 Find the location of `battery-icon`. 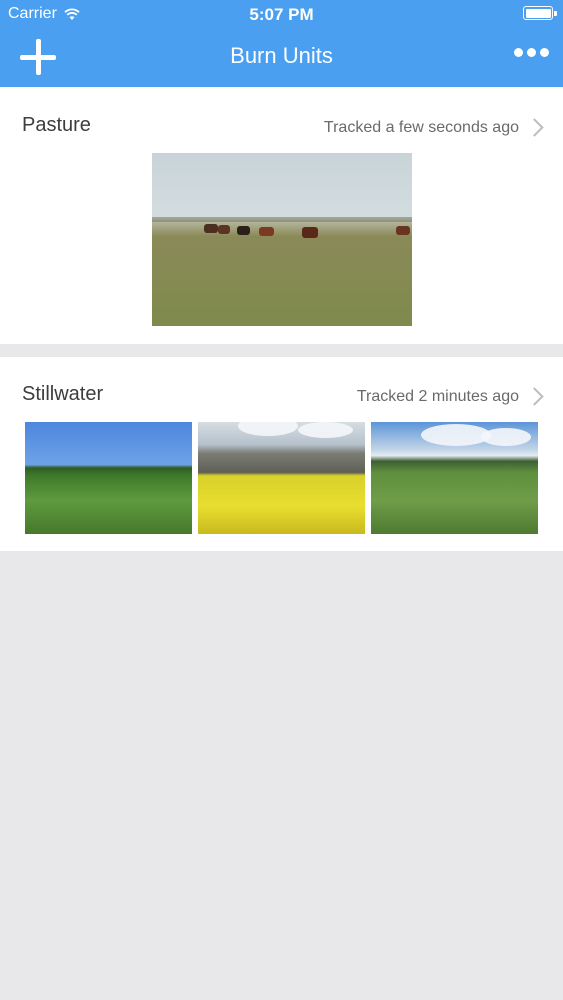

battery-icon is located at coordinates (540, 13).